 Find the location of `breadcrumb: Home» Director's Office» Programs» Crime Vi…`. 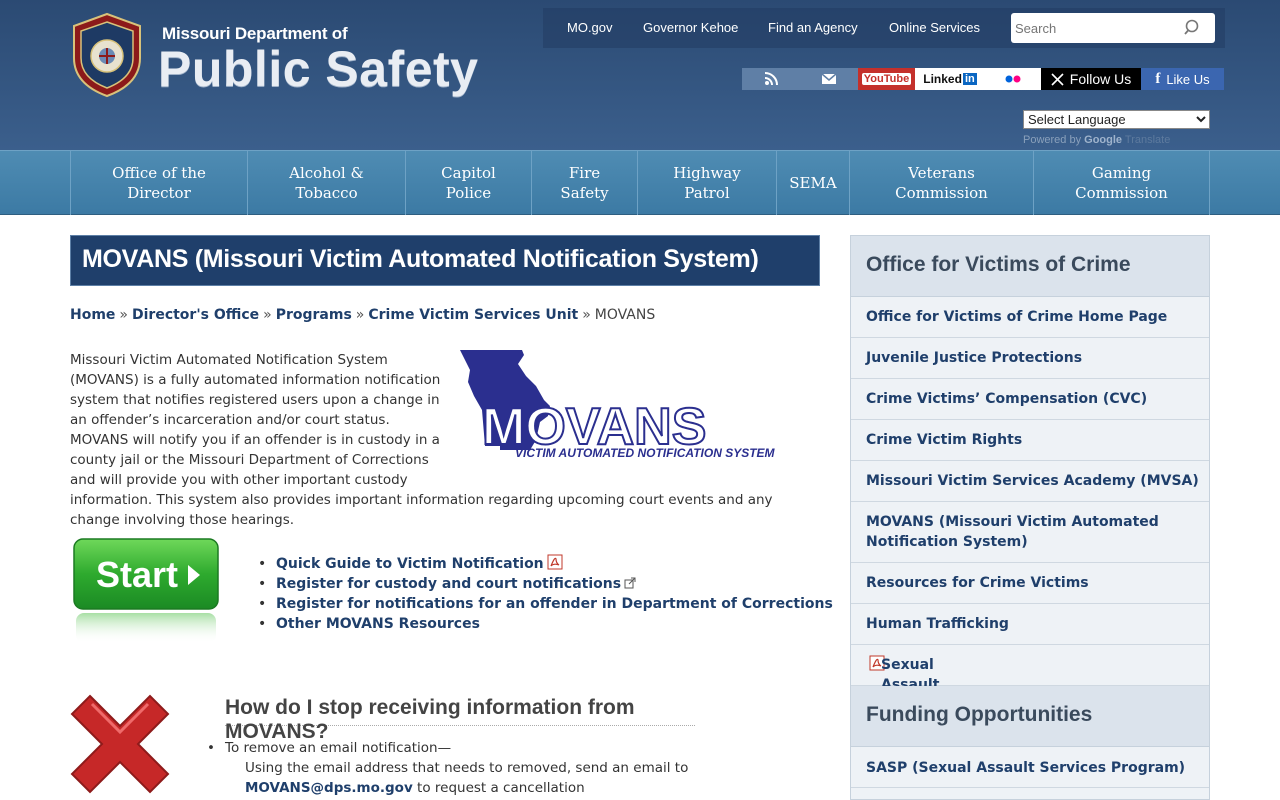

breadcrumb: Home» Director's Office» Programs» Crime Vi… is located at coordinates (362, 315).